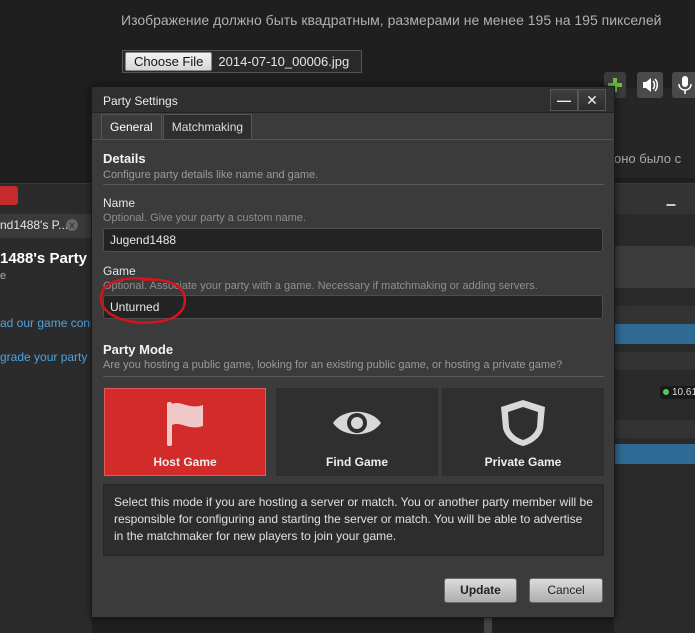  What do you see at coordinates (353, 100) in the screenshot?
I see `dialog-titlebar: Party Settings — ✕` at bounding box center [353, 100].